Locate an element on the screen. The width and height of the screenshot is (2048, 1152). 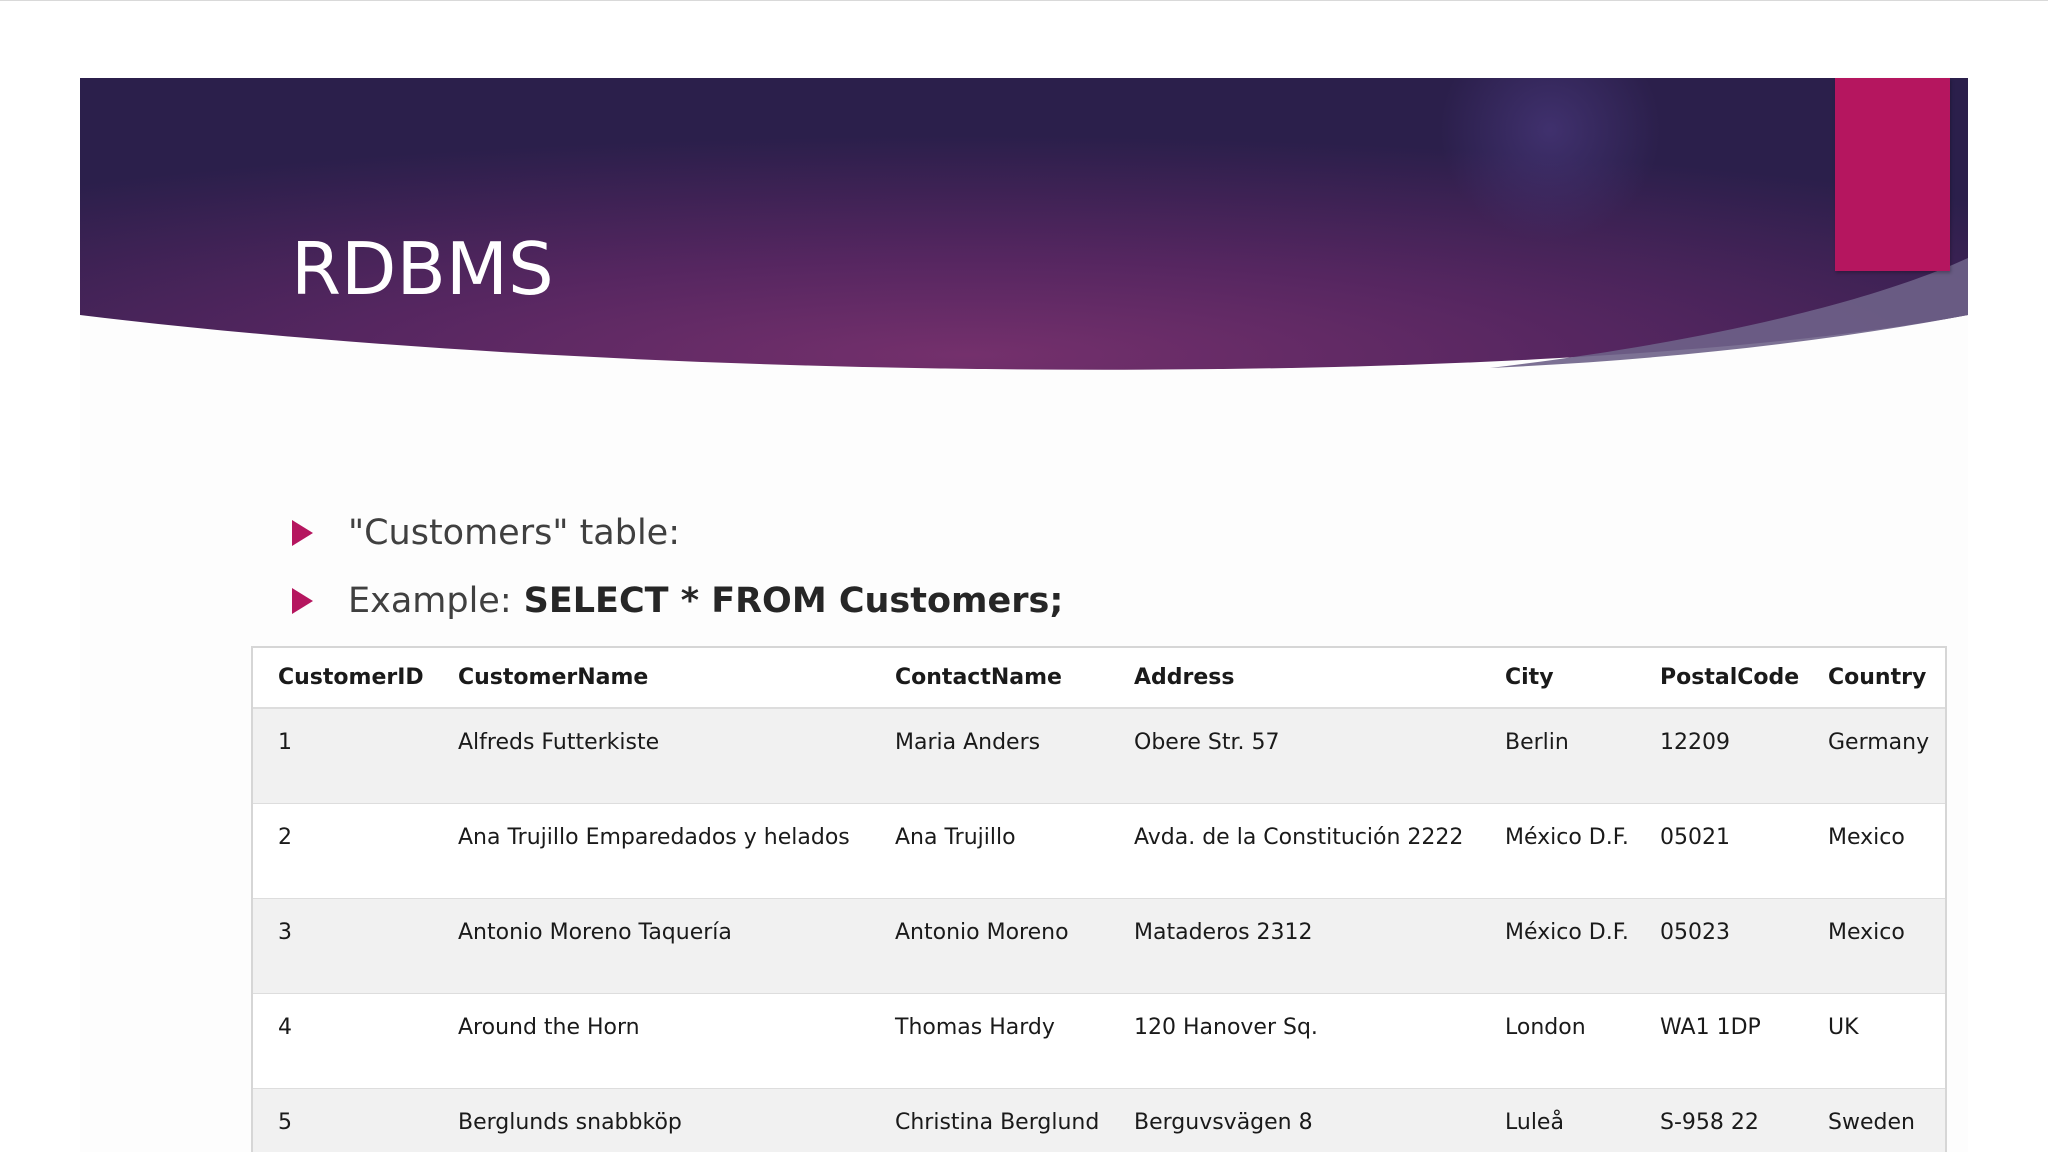
table-cell: Thomas Hardy is located at coordinates (989, 1041).